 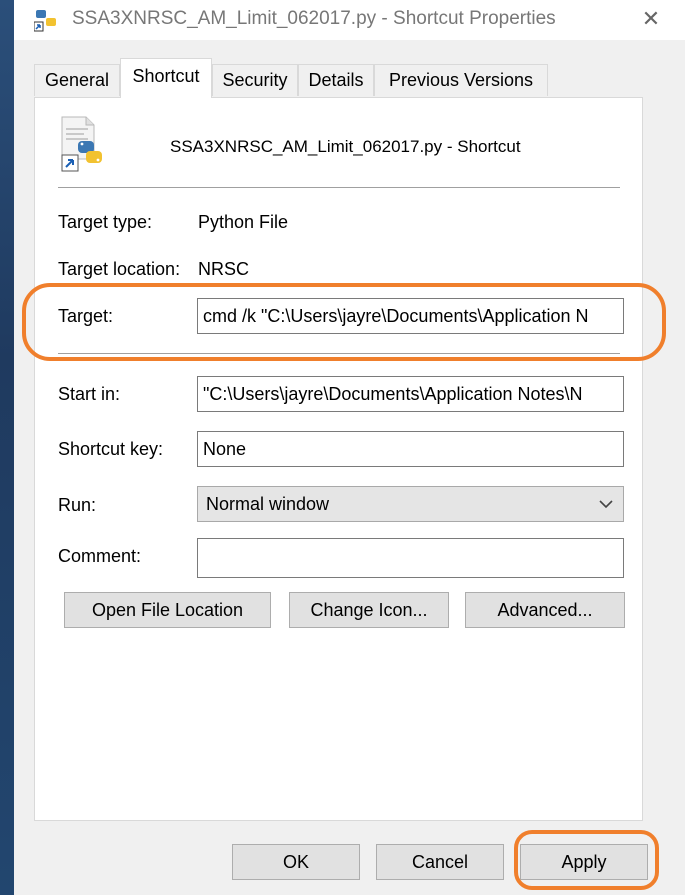 What do you see at coordinates (224, 269) in the screenshot?
I see `target-location-value: NRSC` at bounding box center [224, 269].